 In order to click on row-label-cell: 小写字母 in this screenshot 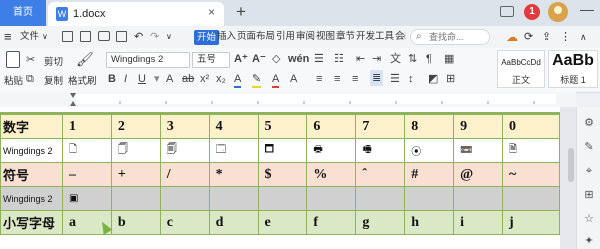, I will do `click(31, 222)`.